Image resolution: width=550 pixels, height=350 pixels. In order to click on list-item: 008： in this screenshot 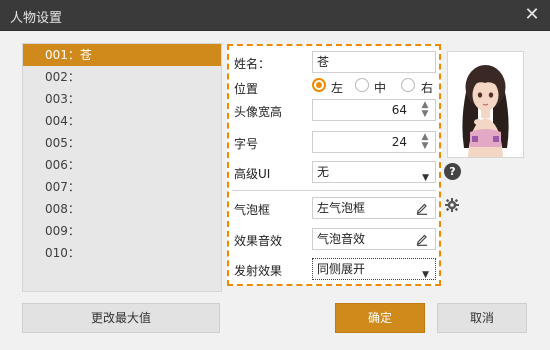, I will do `click(122, 209)`.